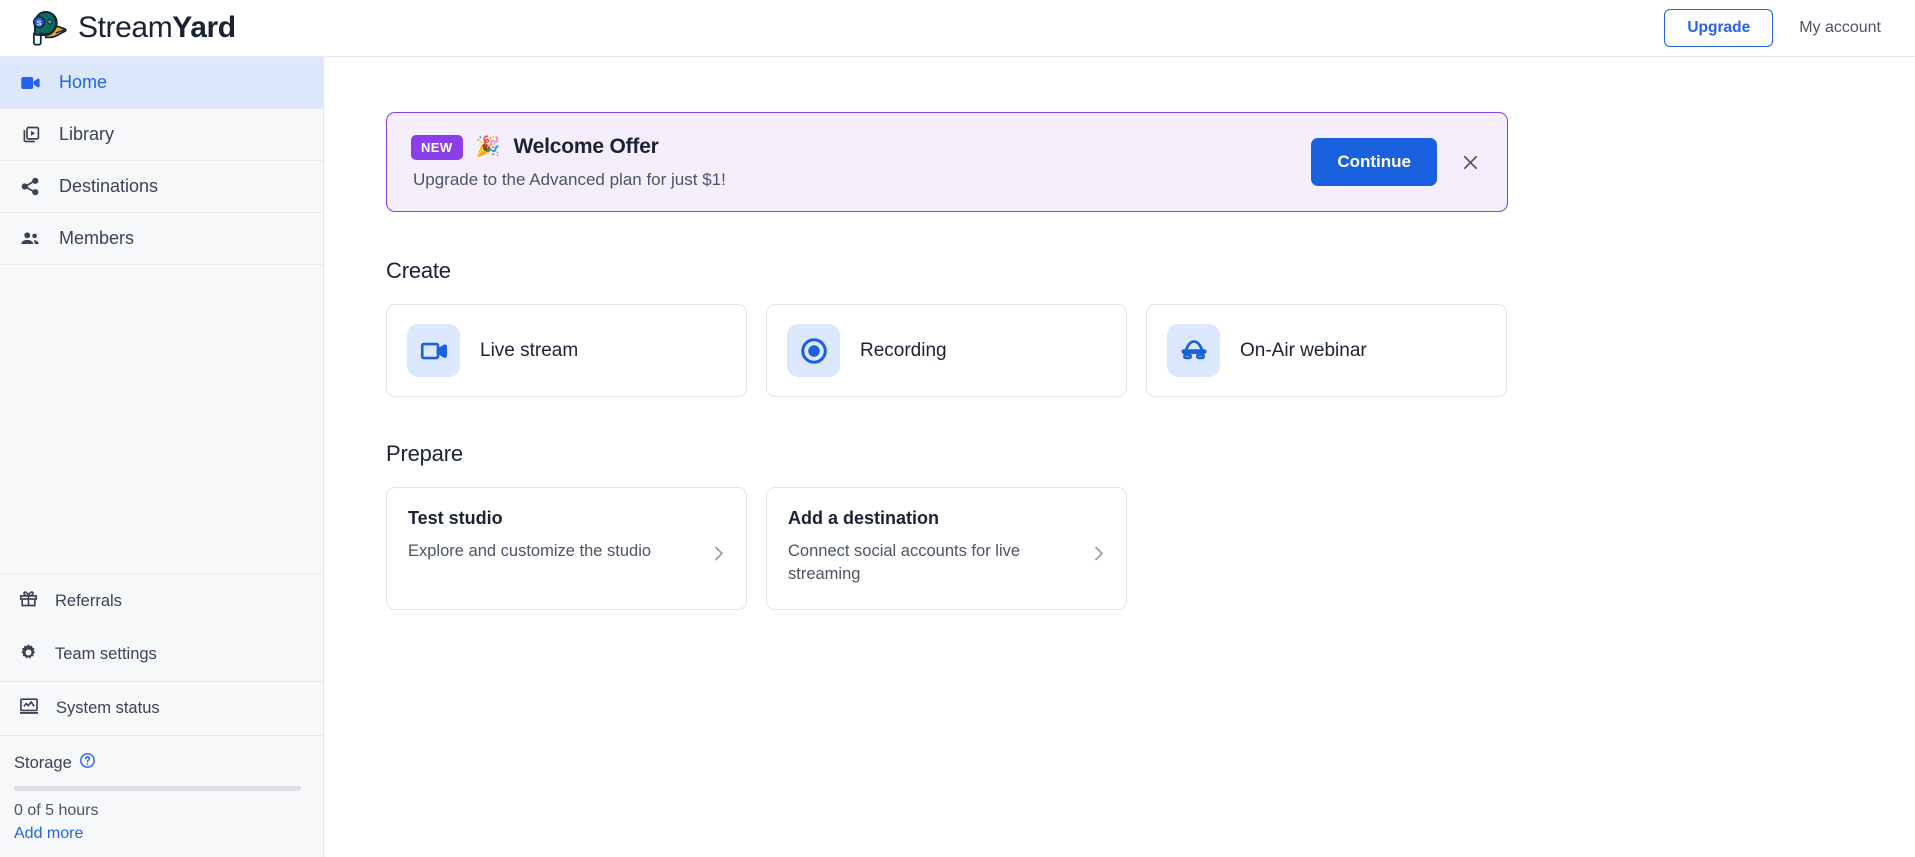  Describe the element at coordinates (43, 762) in the screenshot. I see `storage-label: Storage` at that location.